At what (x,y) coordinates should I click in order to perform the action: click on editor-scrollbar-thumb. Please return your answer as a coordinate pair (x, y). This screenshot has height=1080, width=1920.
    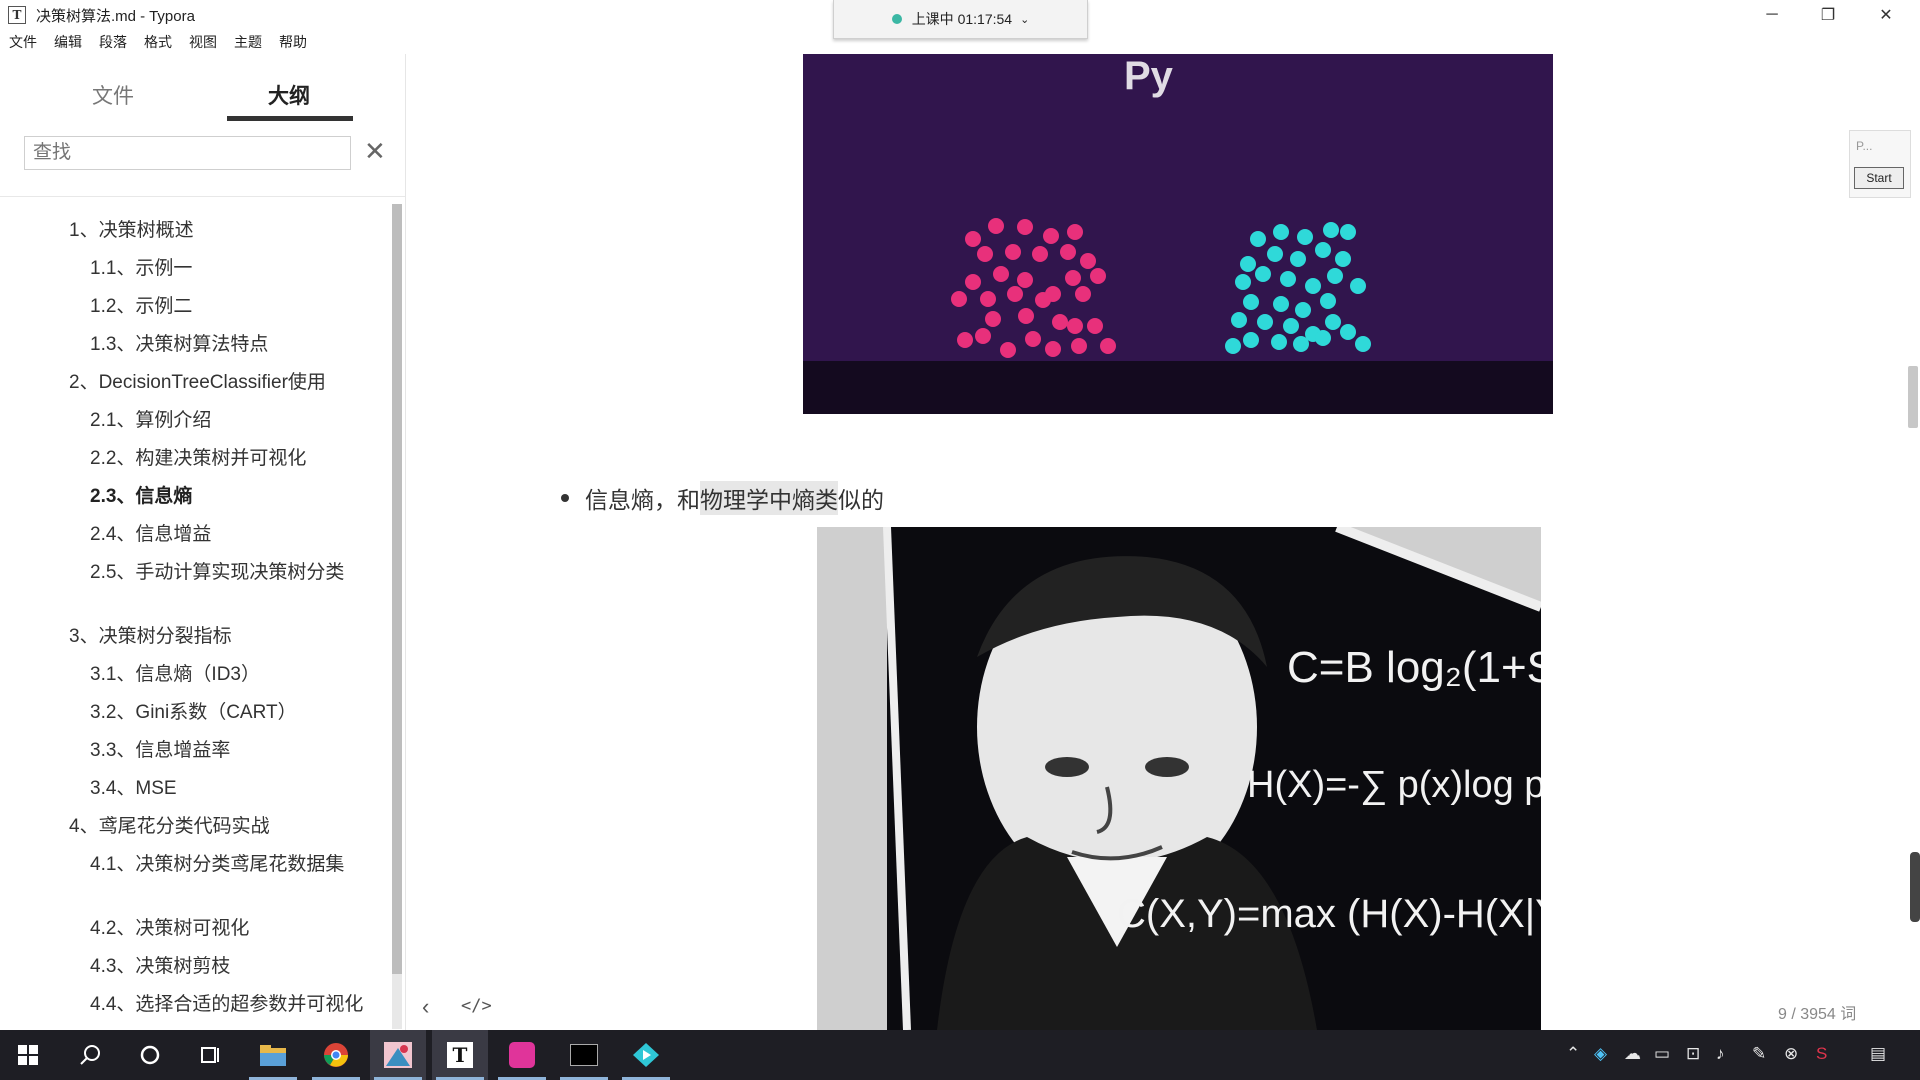
    Looking at the image, I should click on (1913, 397).